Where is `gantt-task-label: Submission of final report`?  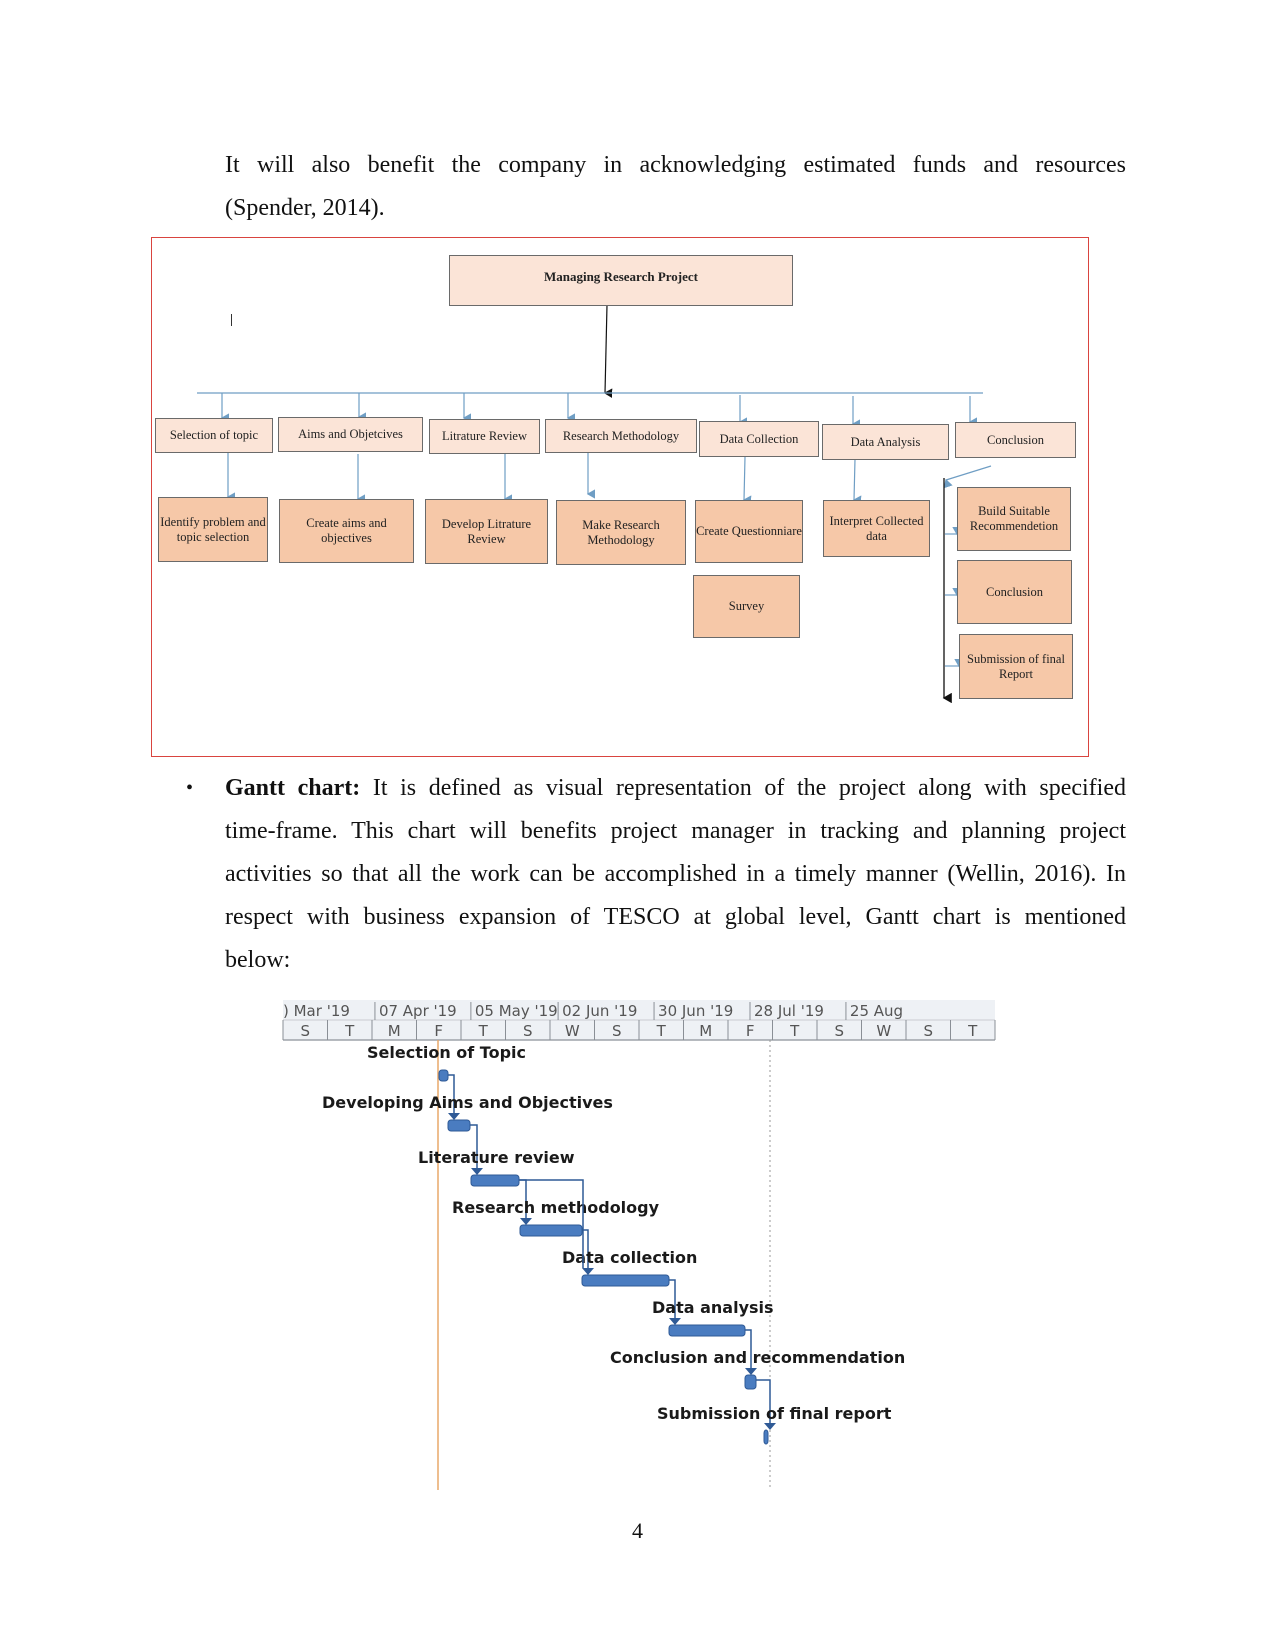
gantt-task-label: Submission of final report is located at coordinates (774, 1413).